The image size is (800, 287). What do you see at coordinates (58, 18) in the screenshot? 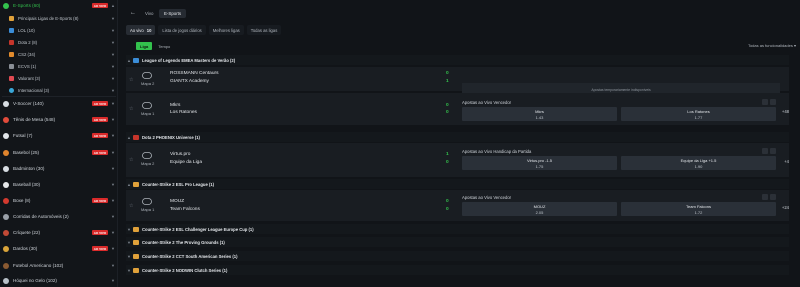
I see `sidebar-subitem: Principais Ligas de E-Sports (8) ▼` at bounding box center [58, 18].